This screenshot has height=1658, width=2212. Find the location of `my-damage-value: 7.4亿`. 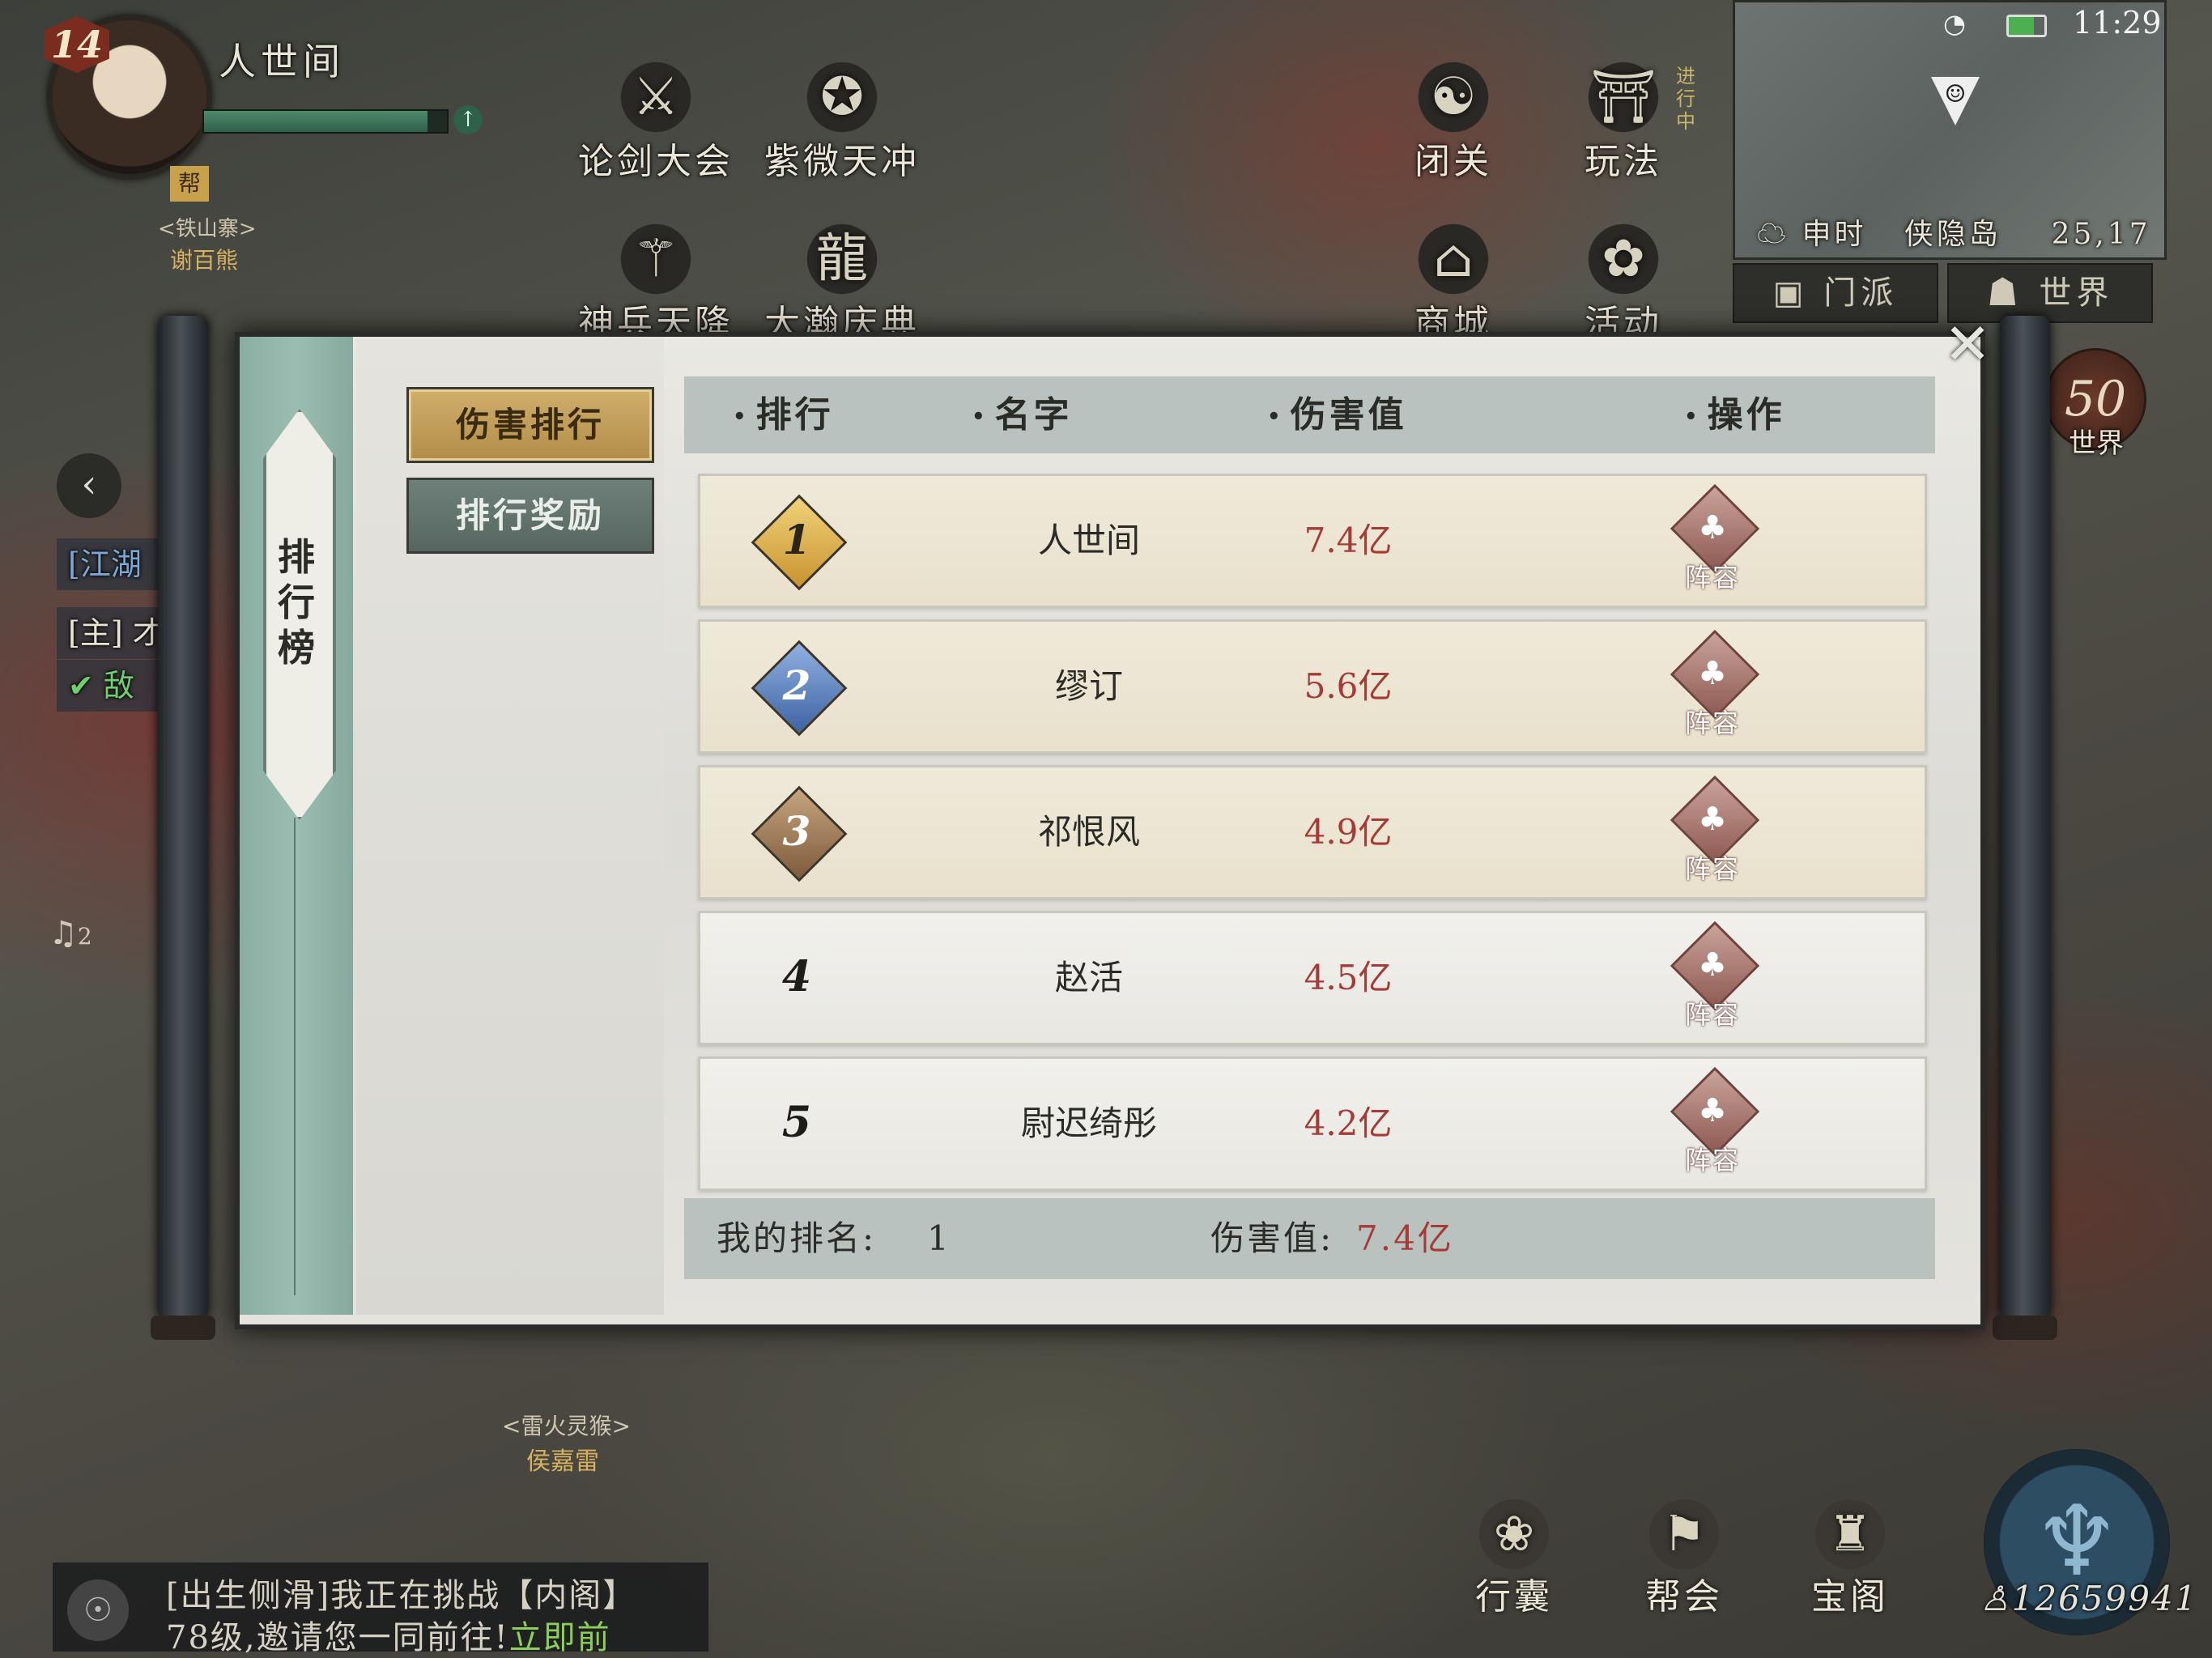

my-damage-value: 7.4亿 is located at coordinates (1405, 1238).